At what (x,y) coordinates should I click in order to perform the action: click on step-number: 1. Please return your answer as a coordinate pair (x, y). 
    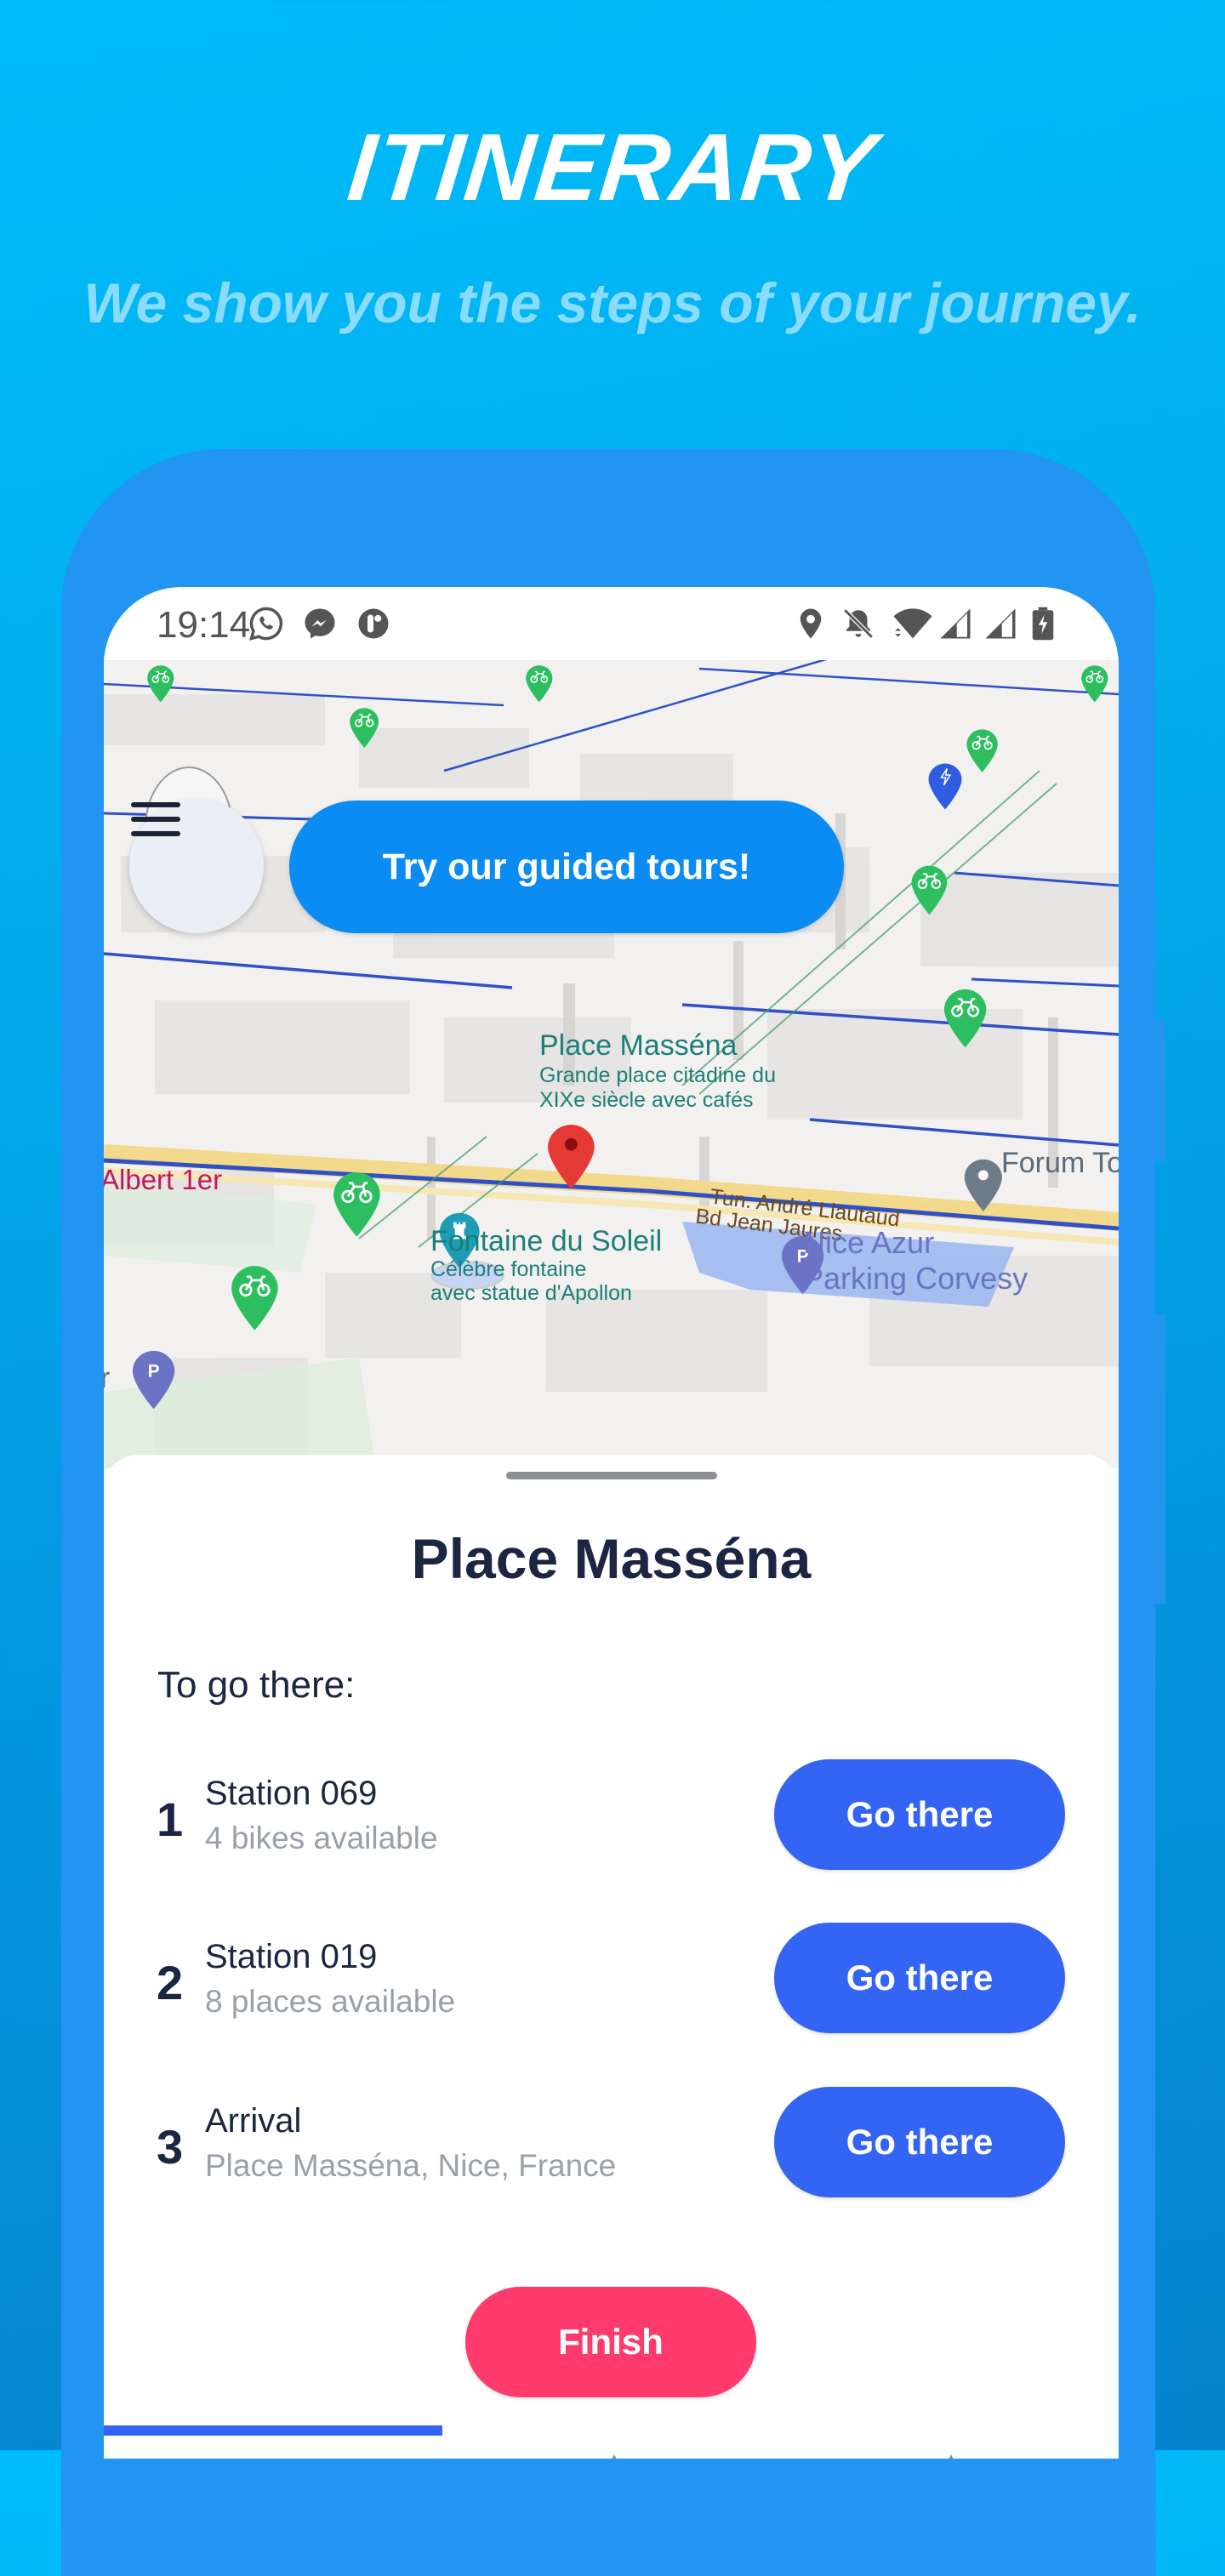
    Looking at the image, I should click on (171, 1819).